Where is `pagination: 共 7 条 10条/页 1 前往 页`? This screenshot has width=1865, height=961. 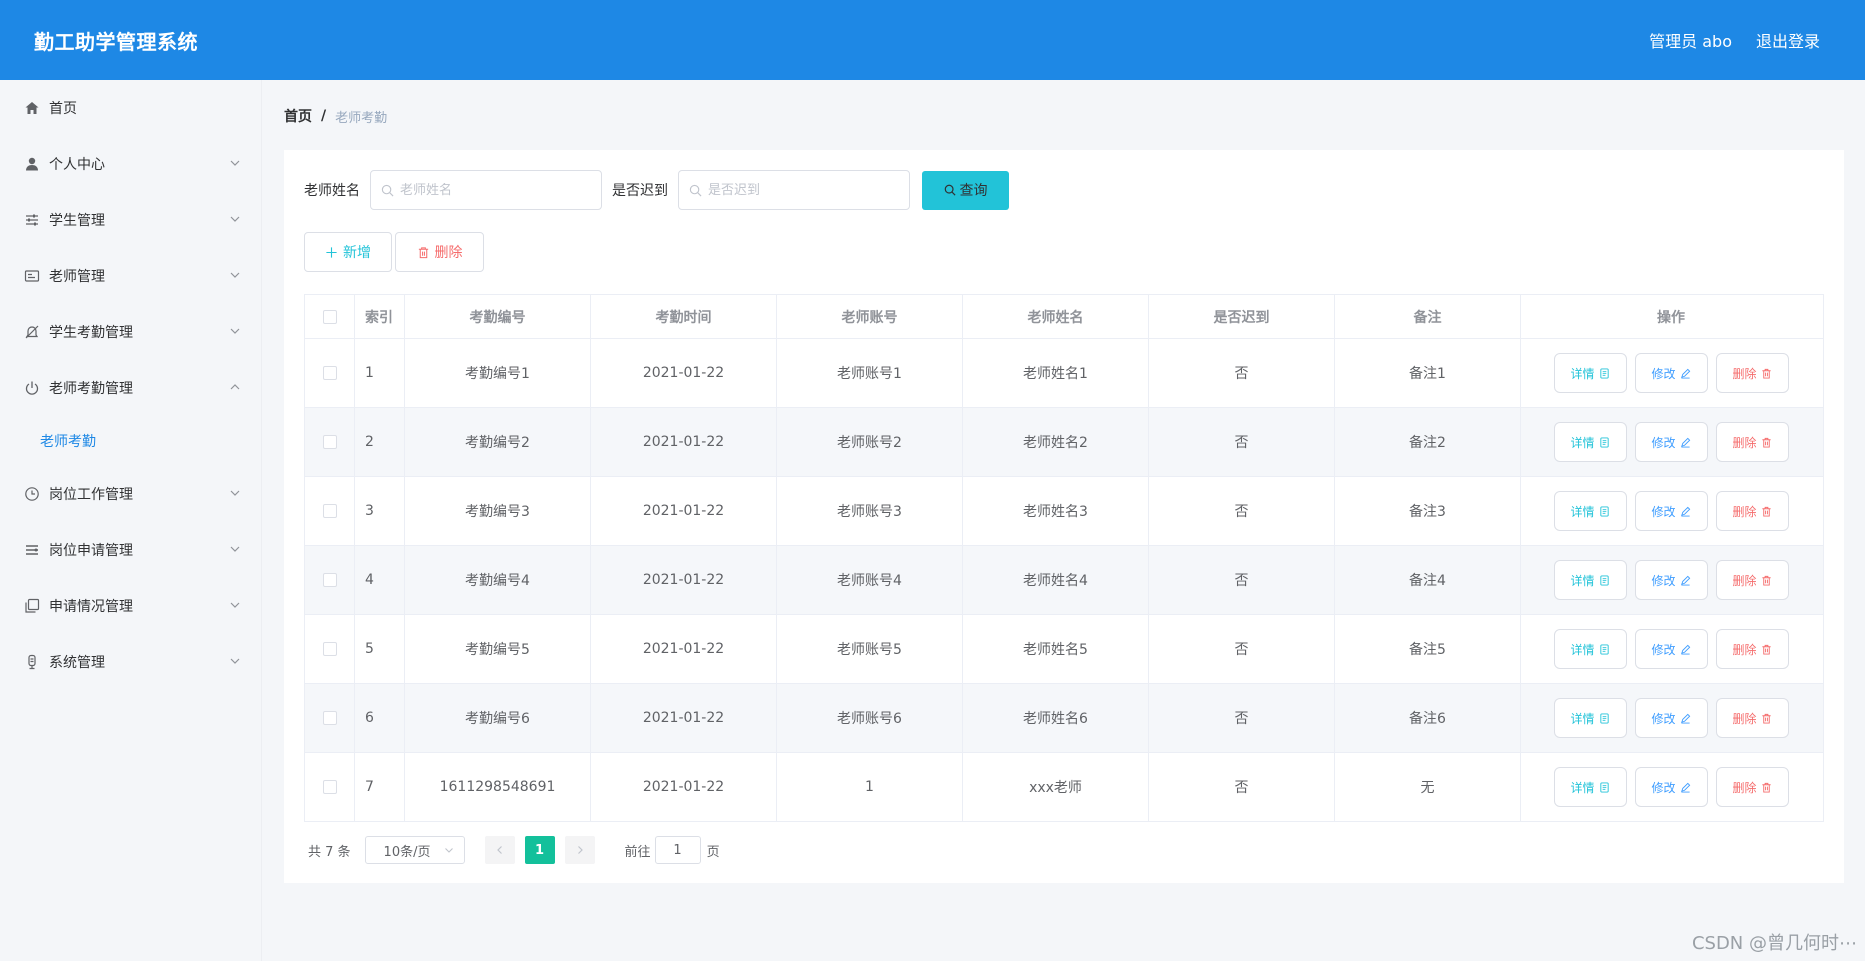
pagination: 共 7 条 10条/页 1 前往 页 is located at coordinates (514, 850).